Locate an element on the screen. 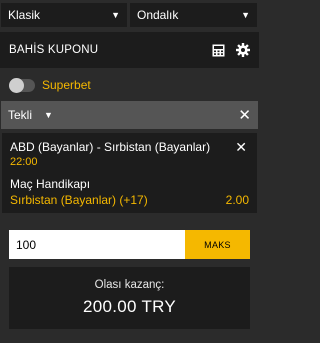 Image resolution: width=320 pixels, height=343 pixels. market-name: Maç Handikapı is located at coordinates (50, 184).